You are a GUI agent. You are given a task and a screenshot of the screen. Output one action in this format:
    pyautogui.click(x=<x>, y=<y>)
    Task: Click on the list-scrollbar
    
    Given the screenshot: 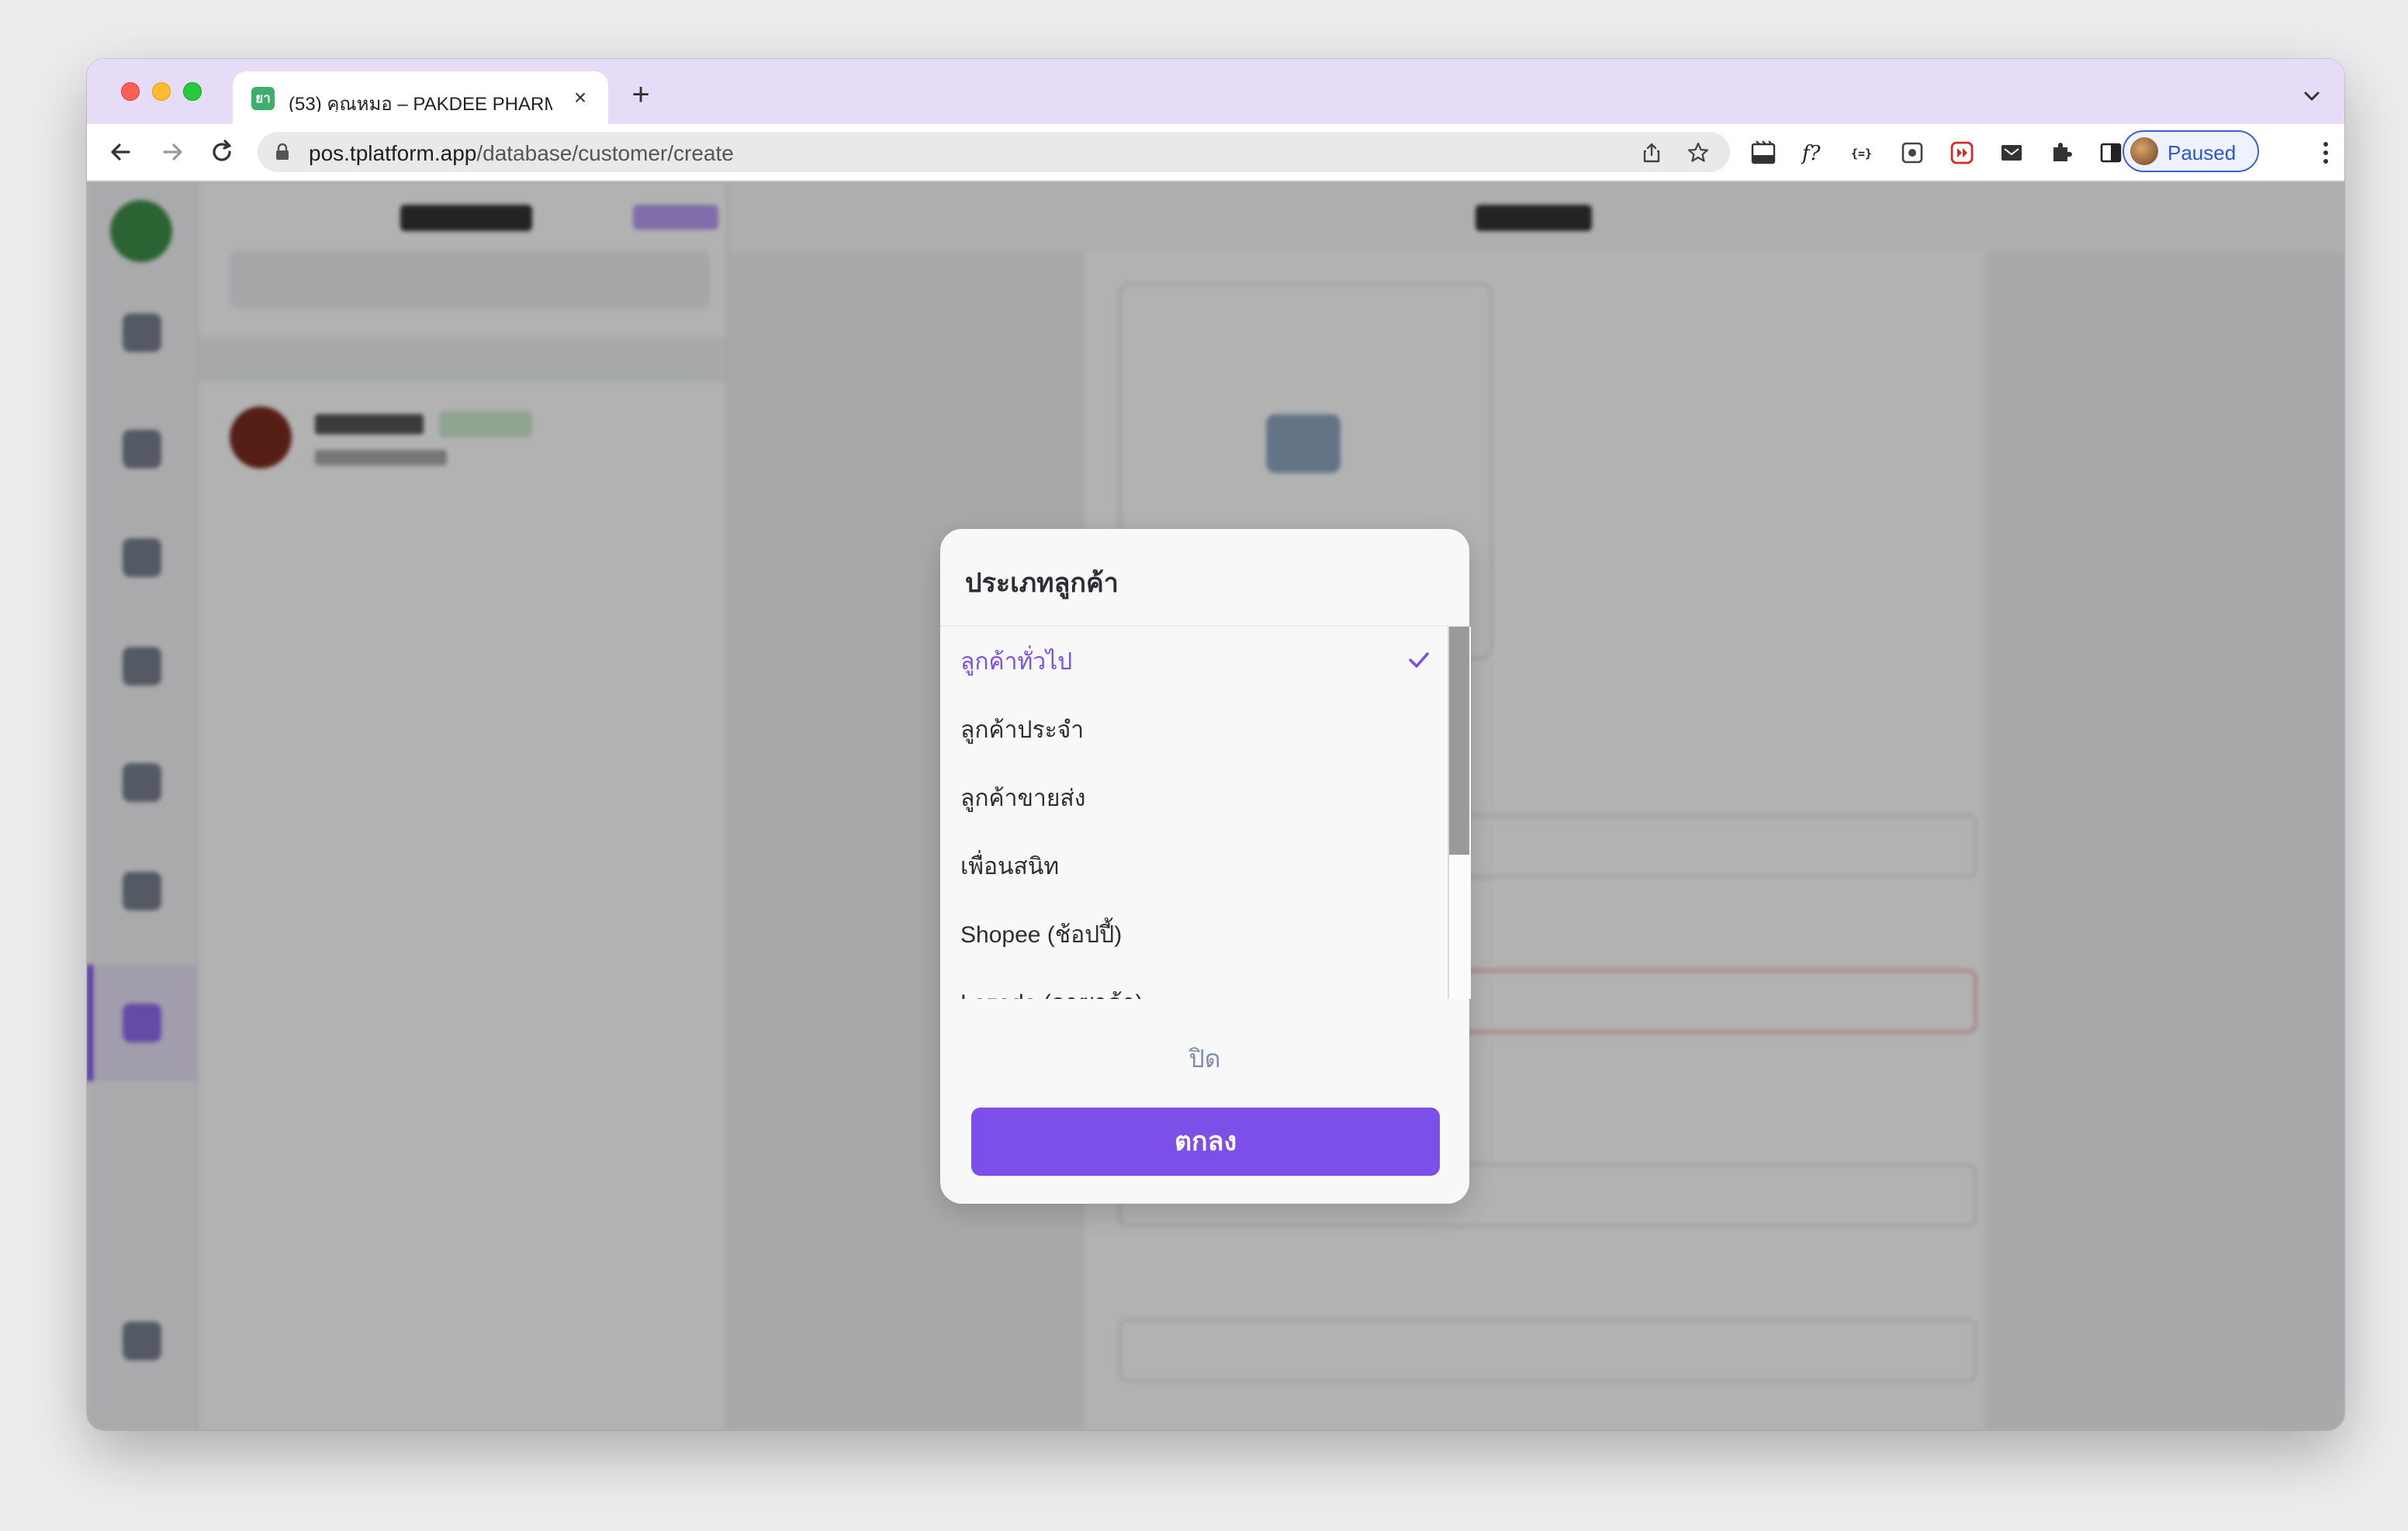 What is the action you would take?
    pyautogui.click(x=1459, y=813)
    